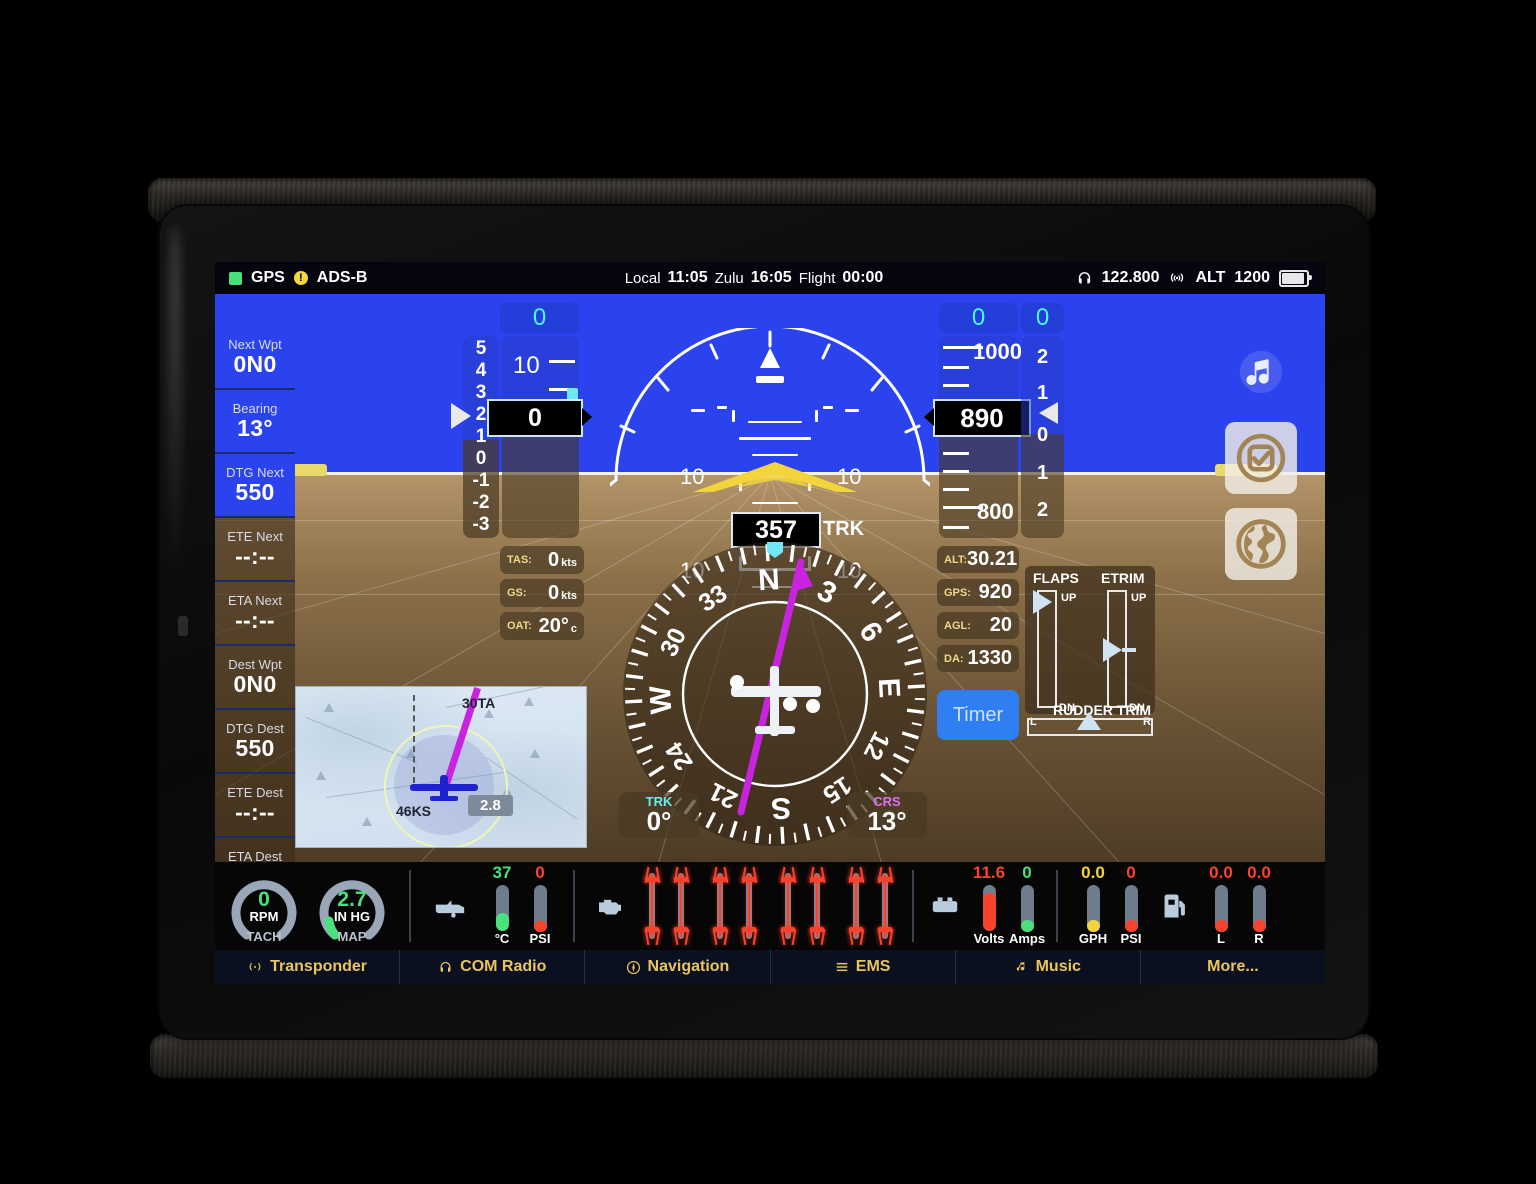  Describe the element at coordinates (414, 811) in the screenshot. I see `map-airport-label: 46KS` at that location.